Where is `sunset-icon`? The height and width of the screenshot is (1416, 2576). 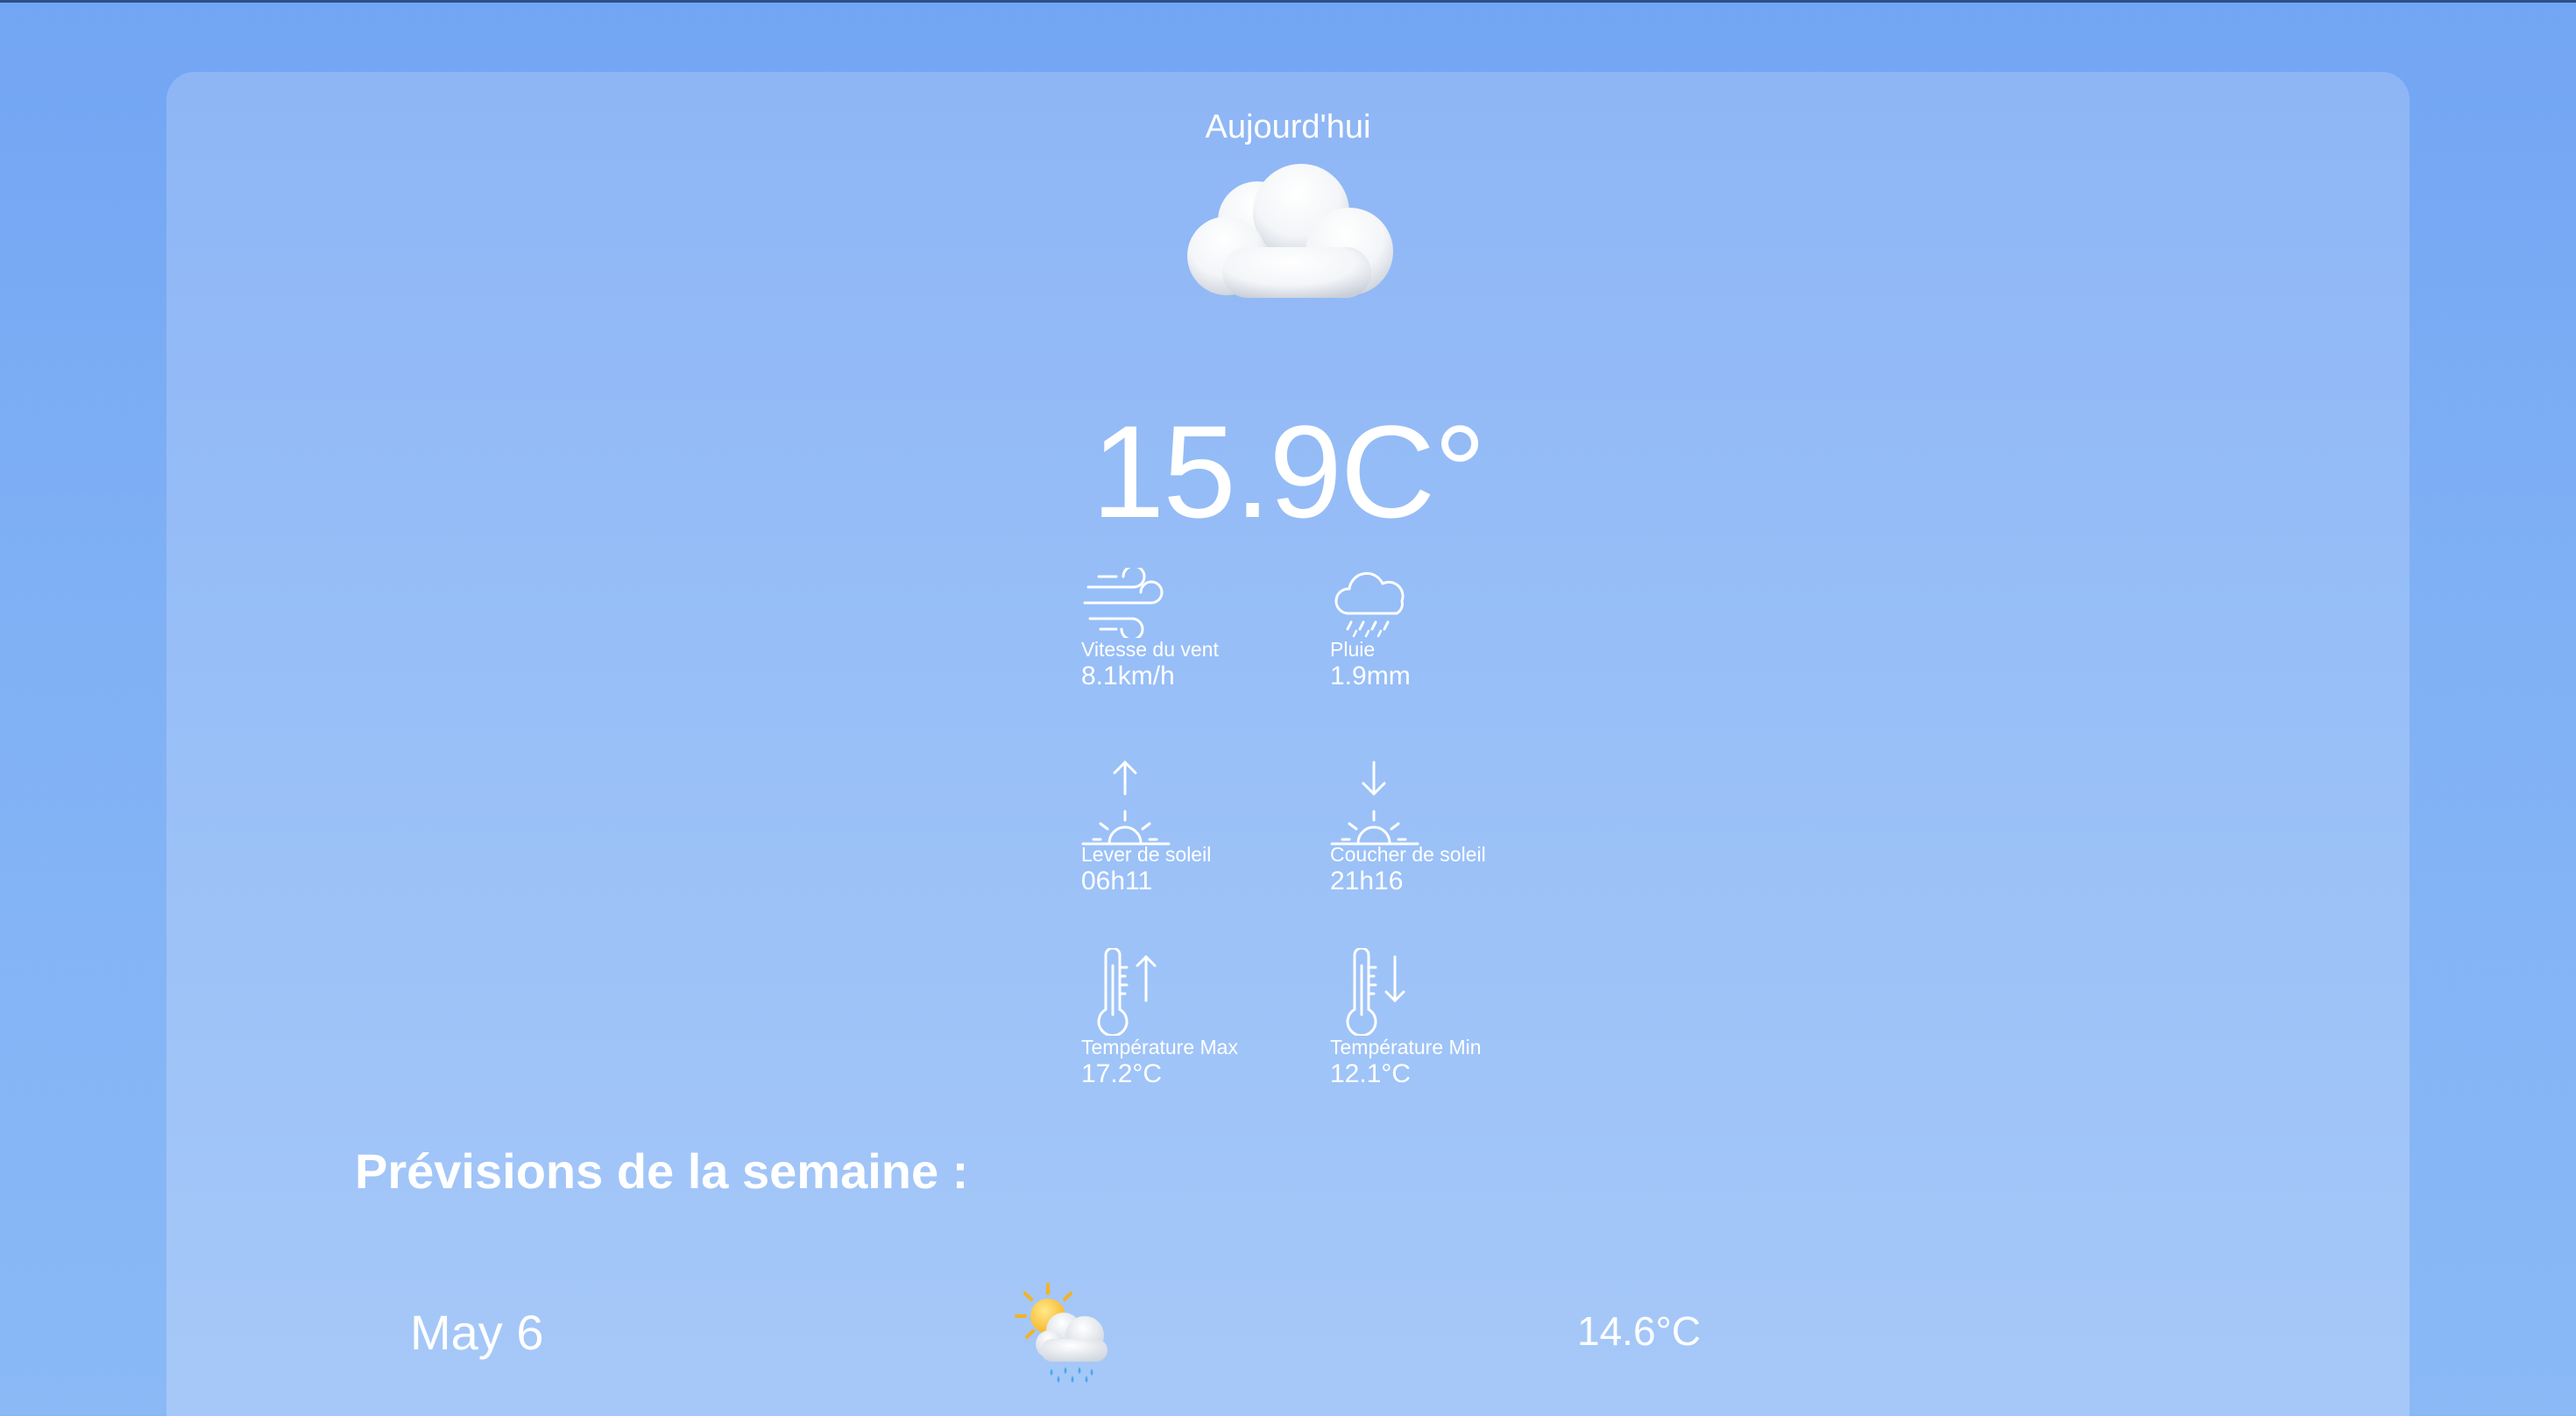 sunset-icon is located at coordinates (1374, 803).